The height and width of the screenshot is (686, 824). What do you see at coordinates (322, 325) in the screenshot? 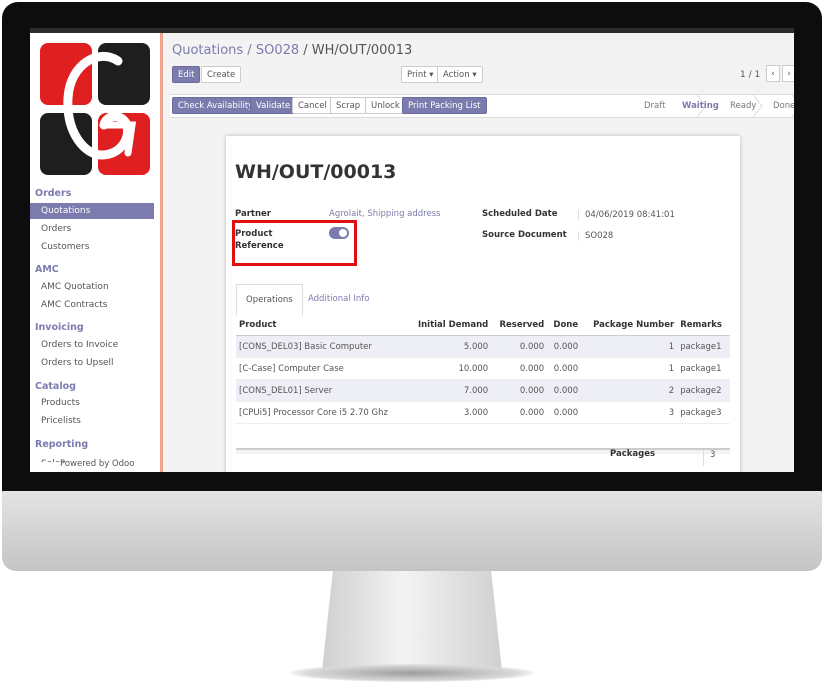
I see `column-header: Product` at bounding box center [322, 325].